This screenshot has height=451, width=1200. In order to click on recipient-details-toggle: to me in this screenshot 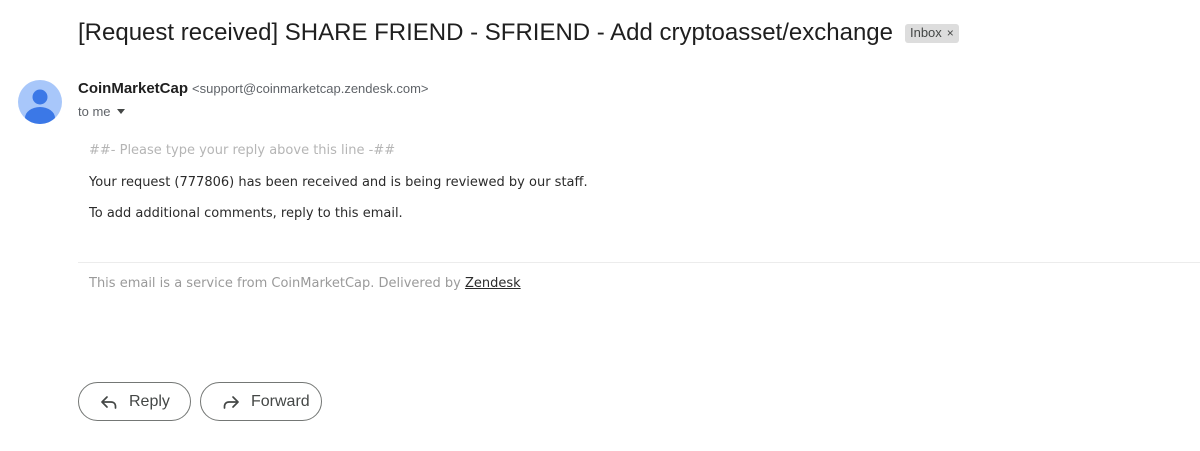, I will do `click(101, 111)`.